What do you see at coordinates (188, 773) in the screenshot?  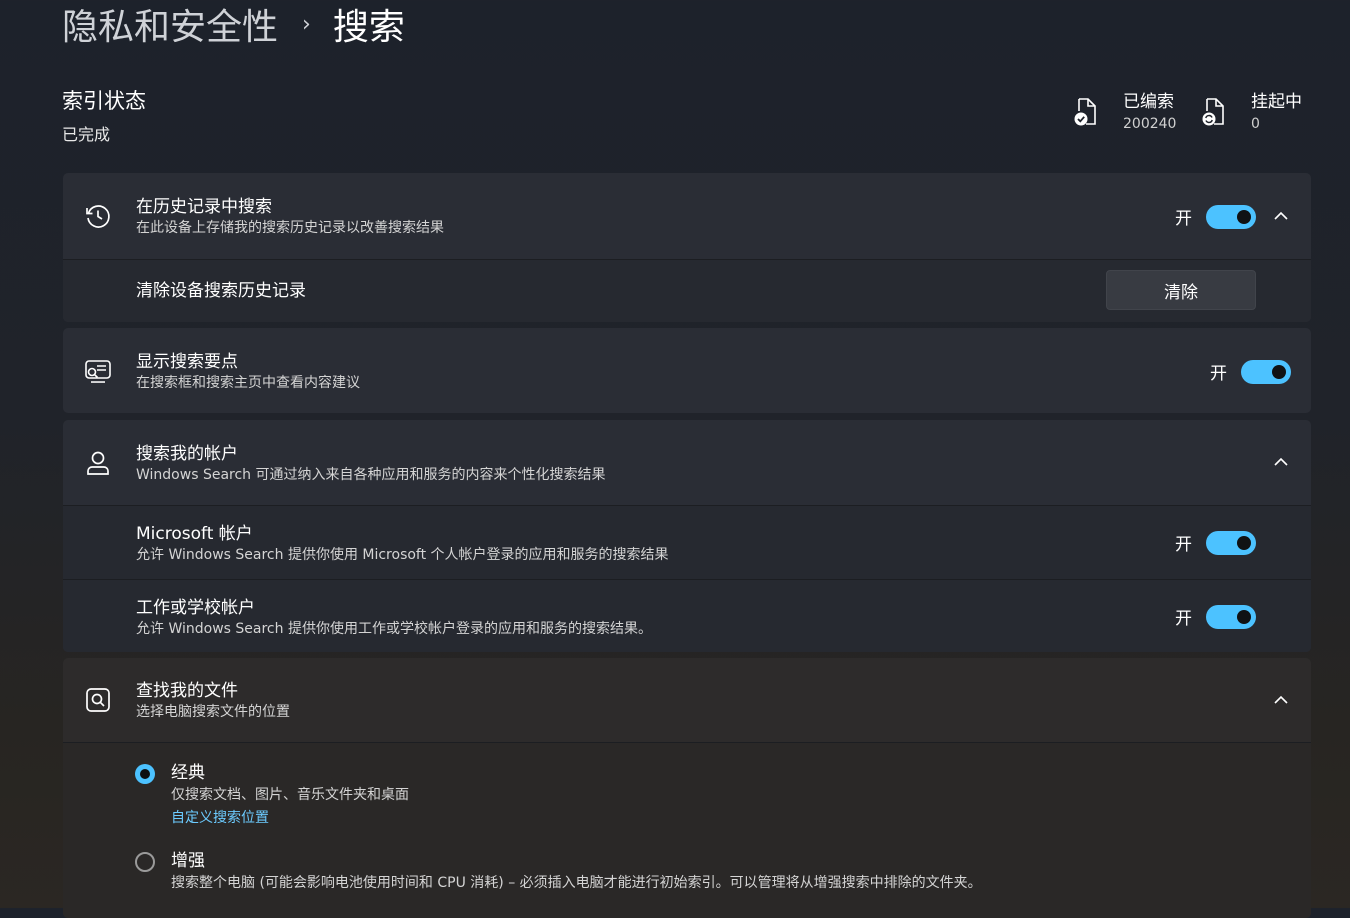 I see `classic-title: 经典` at bounding box center [188, 773].